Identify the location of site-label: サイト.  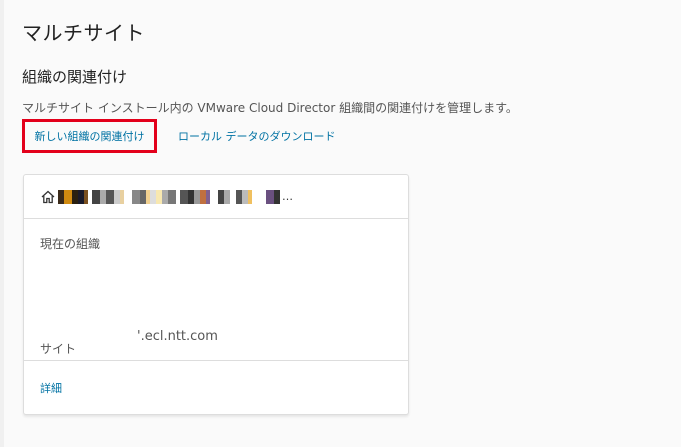
(58, 349).